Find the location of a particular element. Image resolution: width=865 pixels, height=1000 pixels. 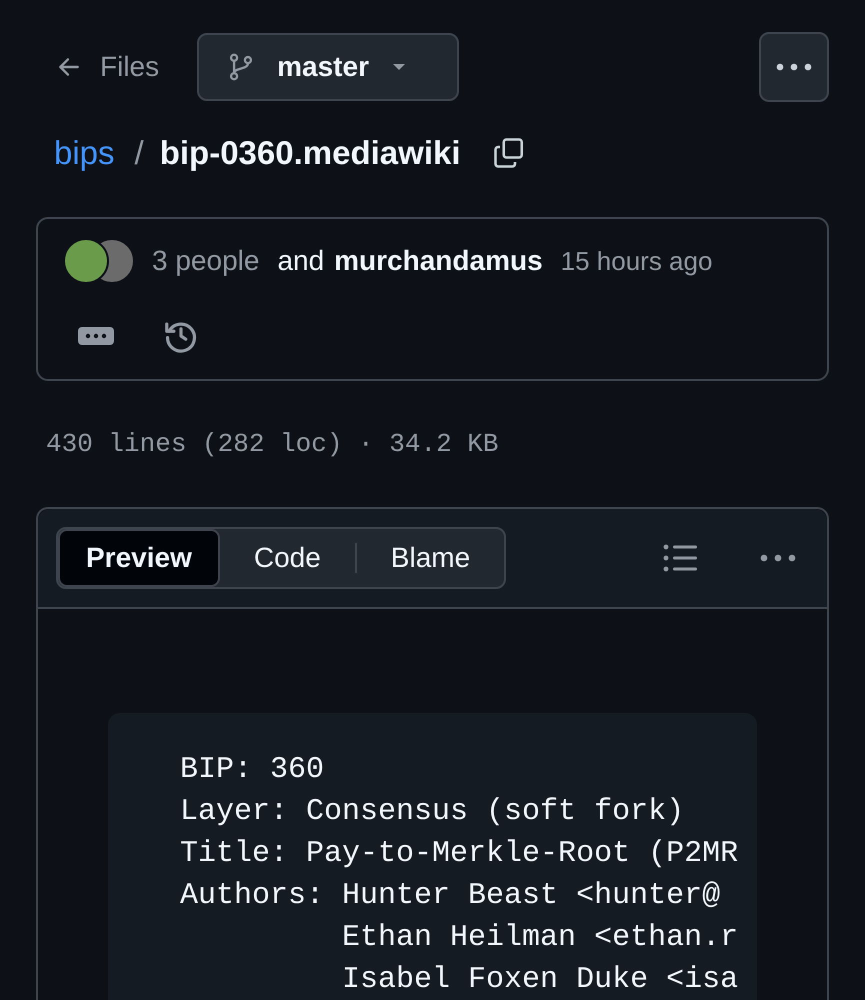

code-line: Isabel Foxen Duke <isa is located at coordinates (540, 980).